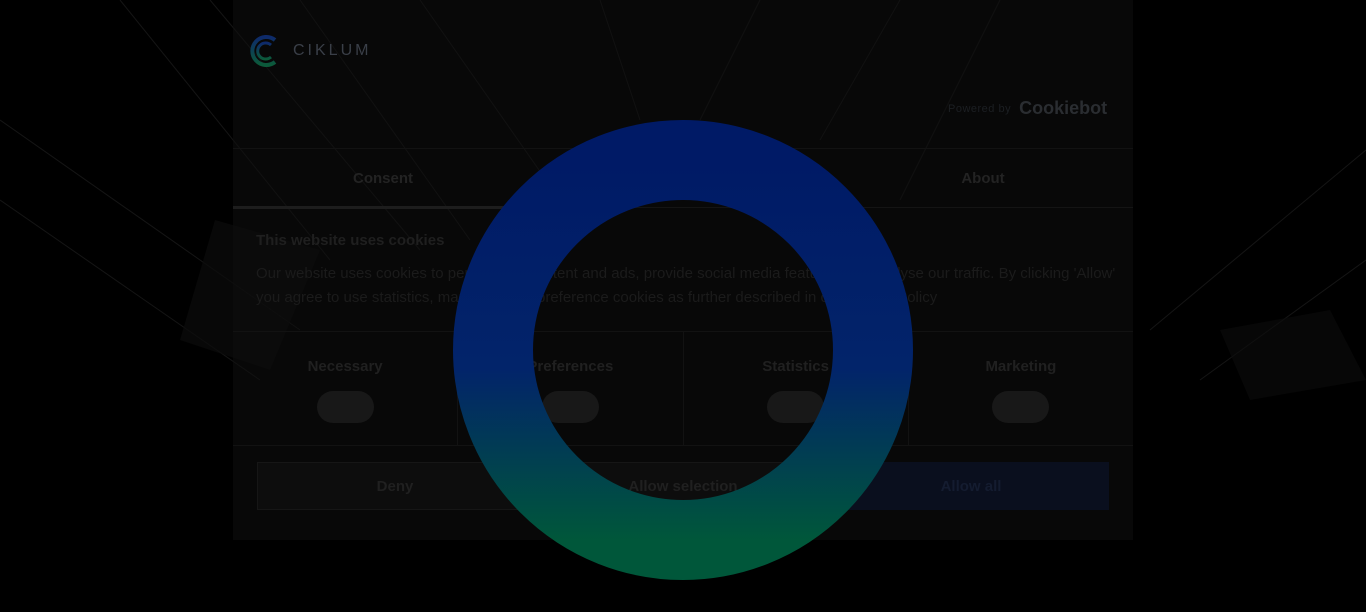 The width and height of the screenshot is (1366, 612). I want to click on tab-about: About, so click(983, 178).